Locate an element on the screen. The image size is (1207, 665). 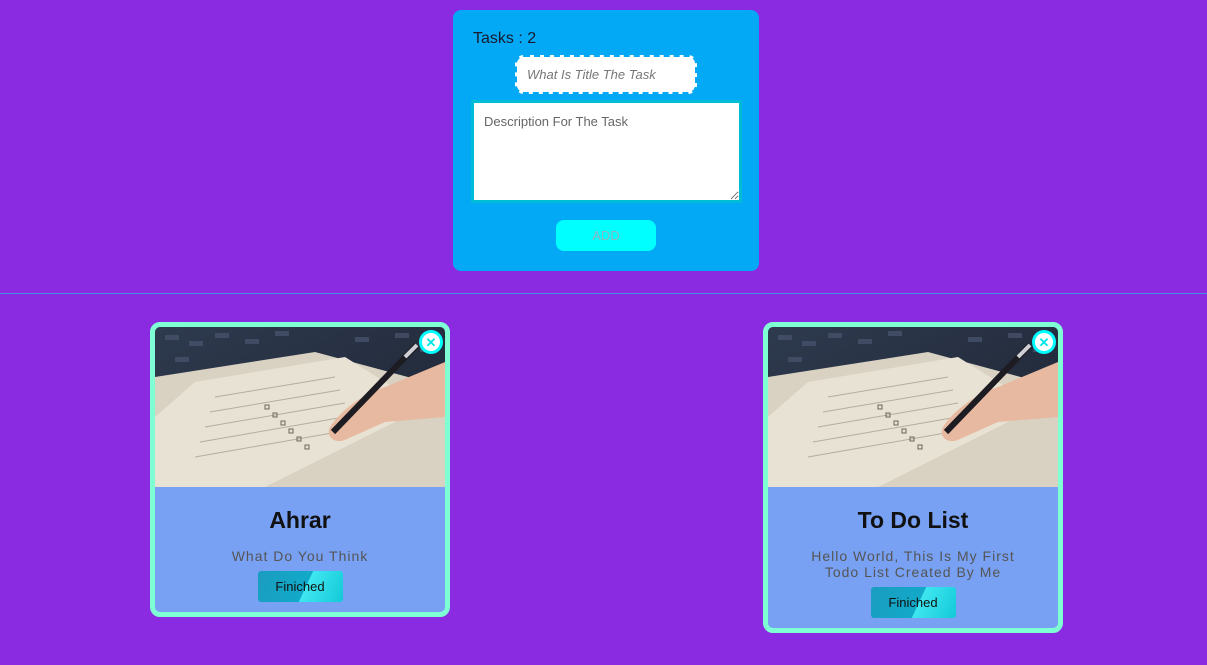
task-description-input is located at coordinates (606, 151).